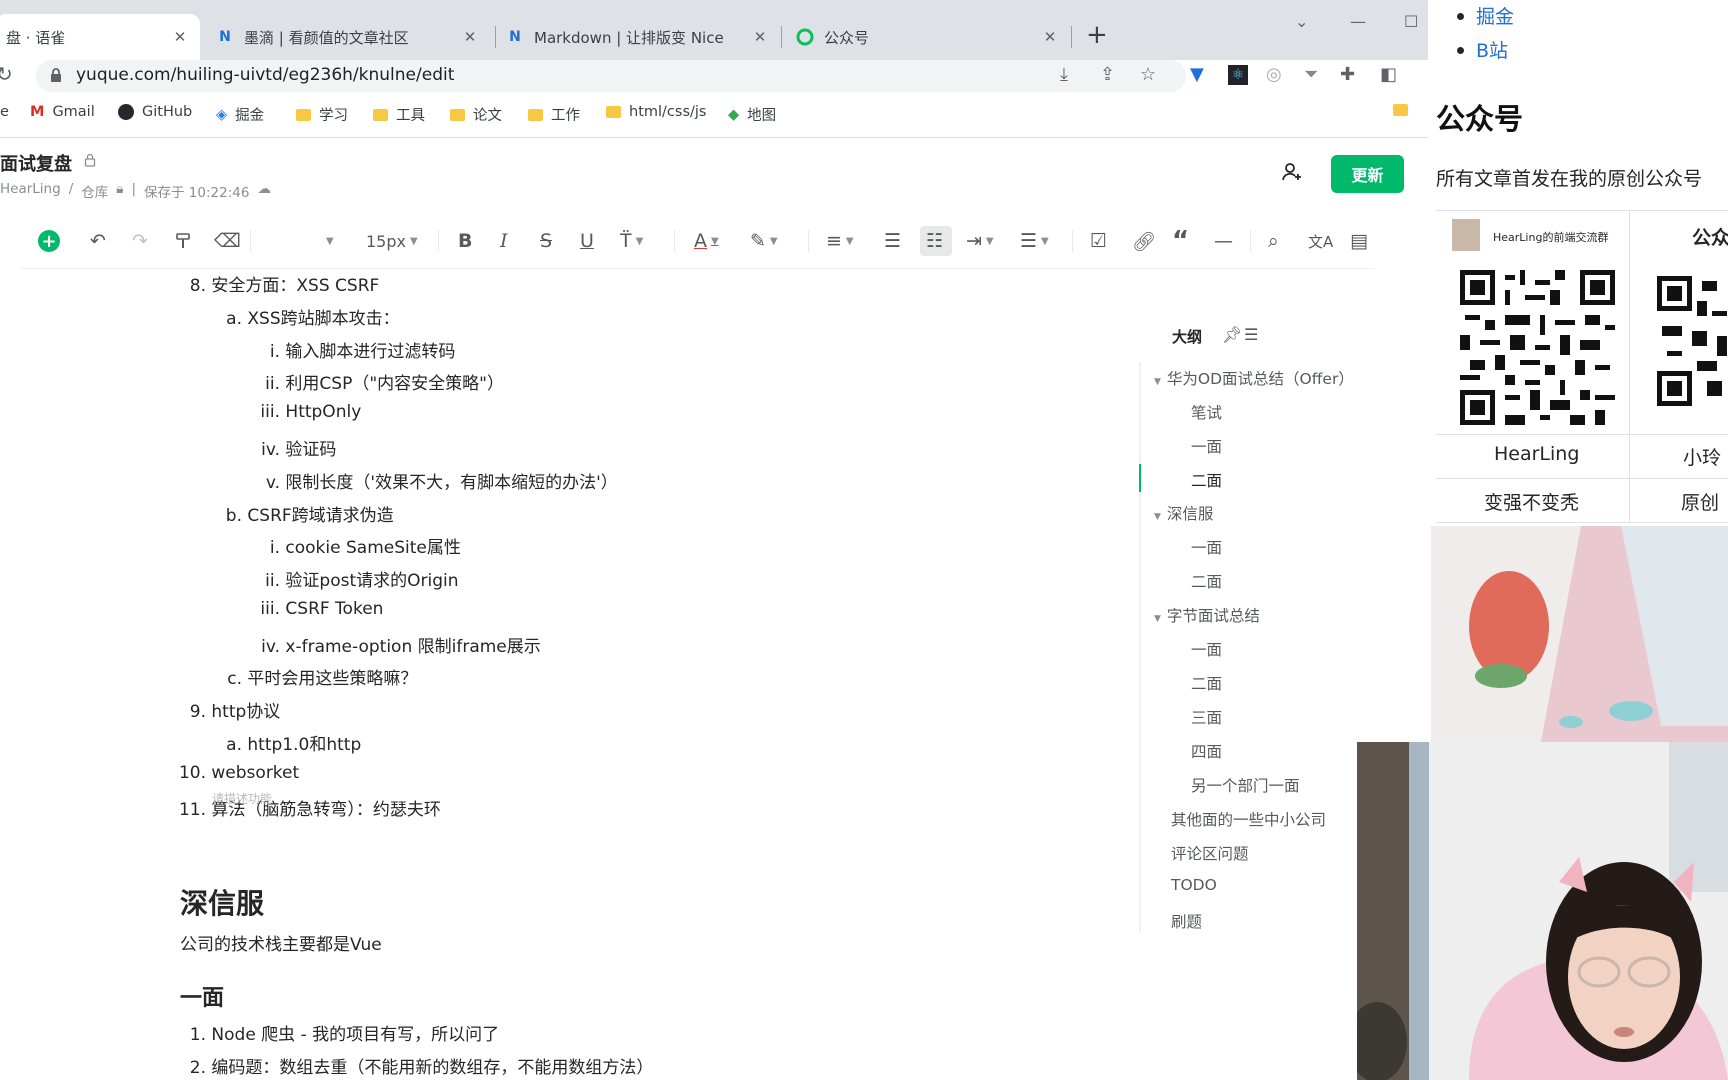 The height and width of the screenshot is (1080, 1728). I want to click on reload-icon: ↻, so click(6, 74).